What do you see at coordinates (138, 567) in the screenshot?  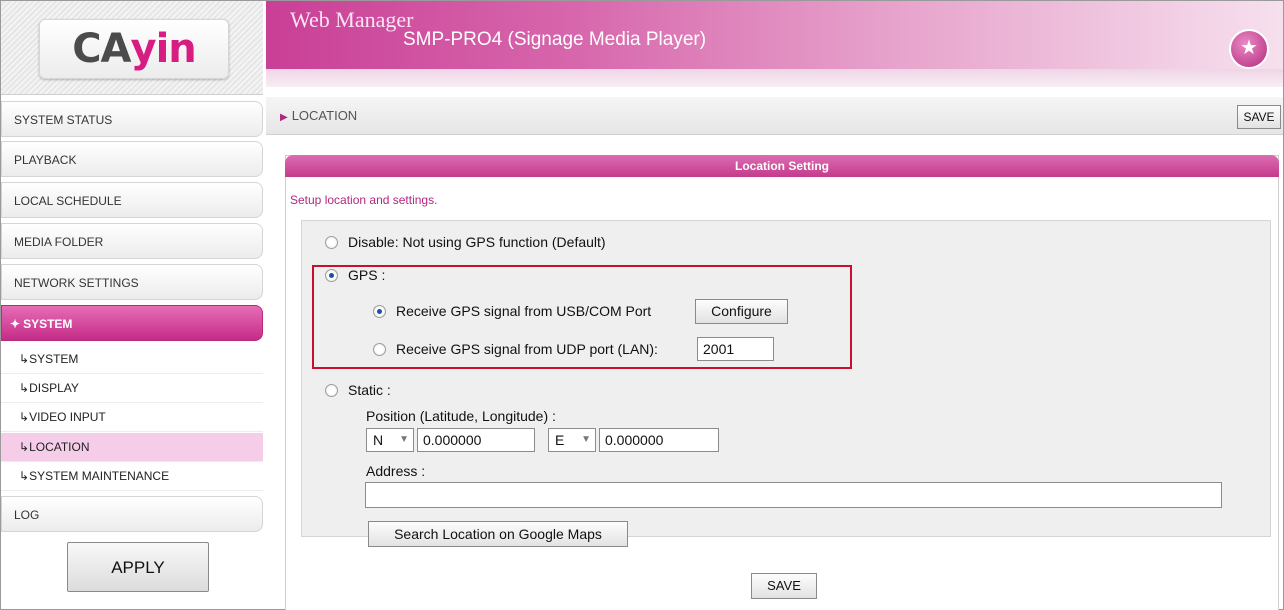 I see `apply-button: APPLY` at bounding box center [138, 567].